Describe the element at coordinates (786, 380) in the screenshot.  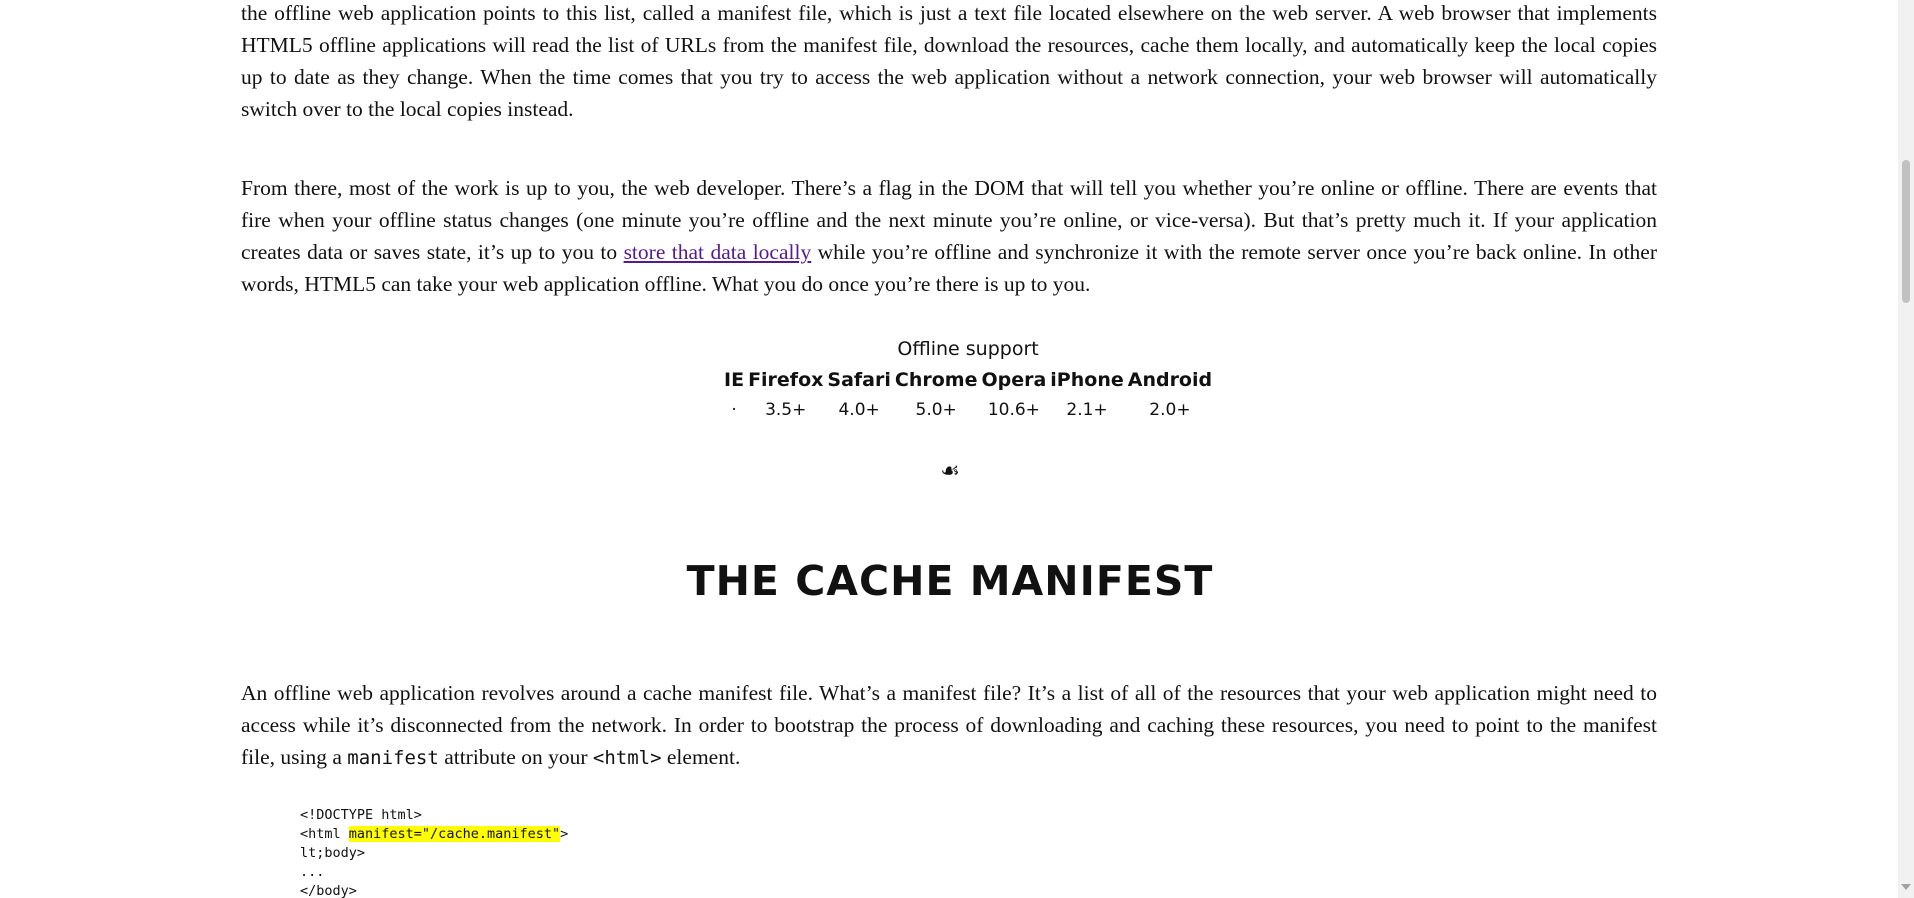
I see `header-firefox: Firefox` at that location.